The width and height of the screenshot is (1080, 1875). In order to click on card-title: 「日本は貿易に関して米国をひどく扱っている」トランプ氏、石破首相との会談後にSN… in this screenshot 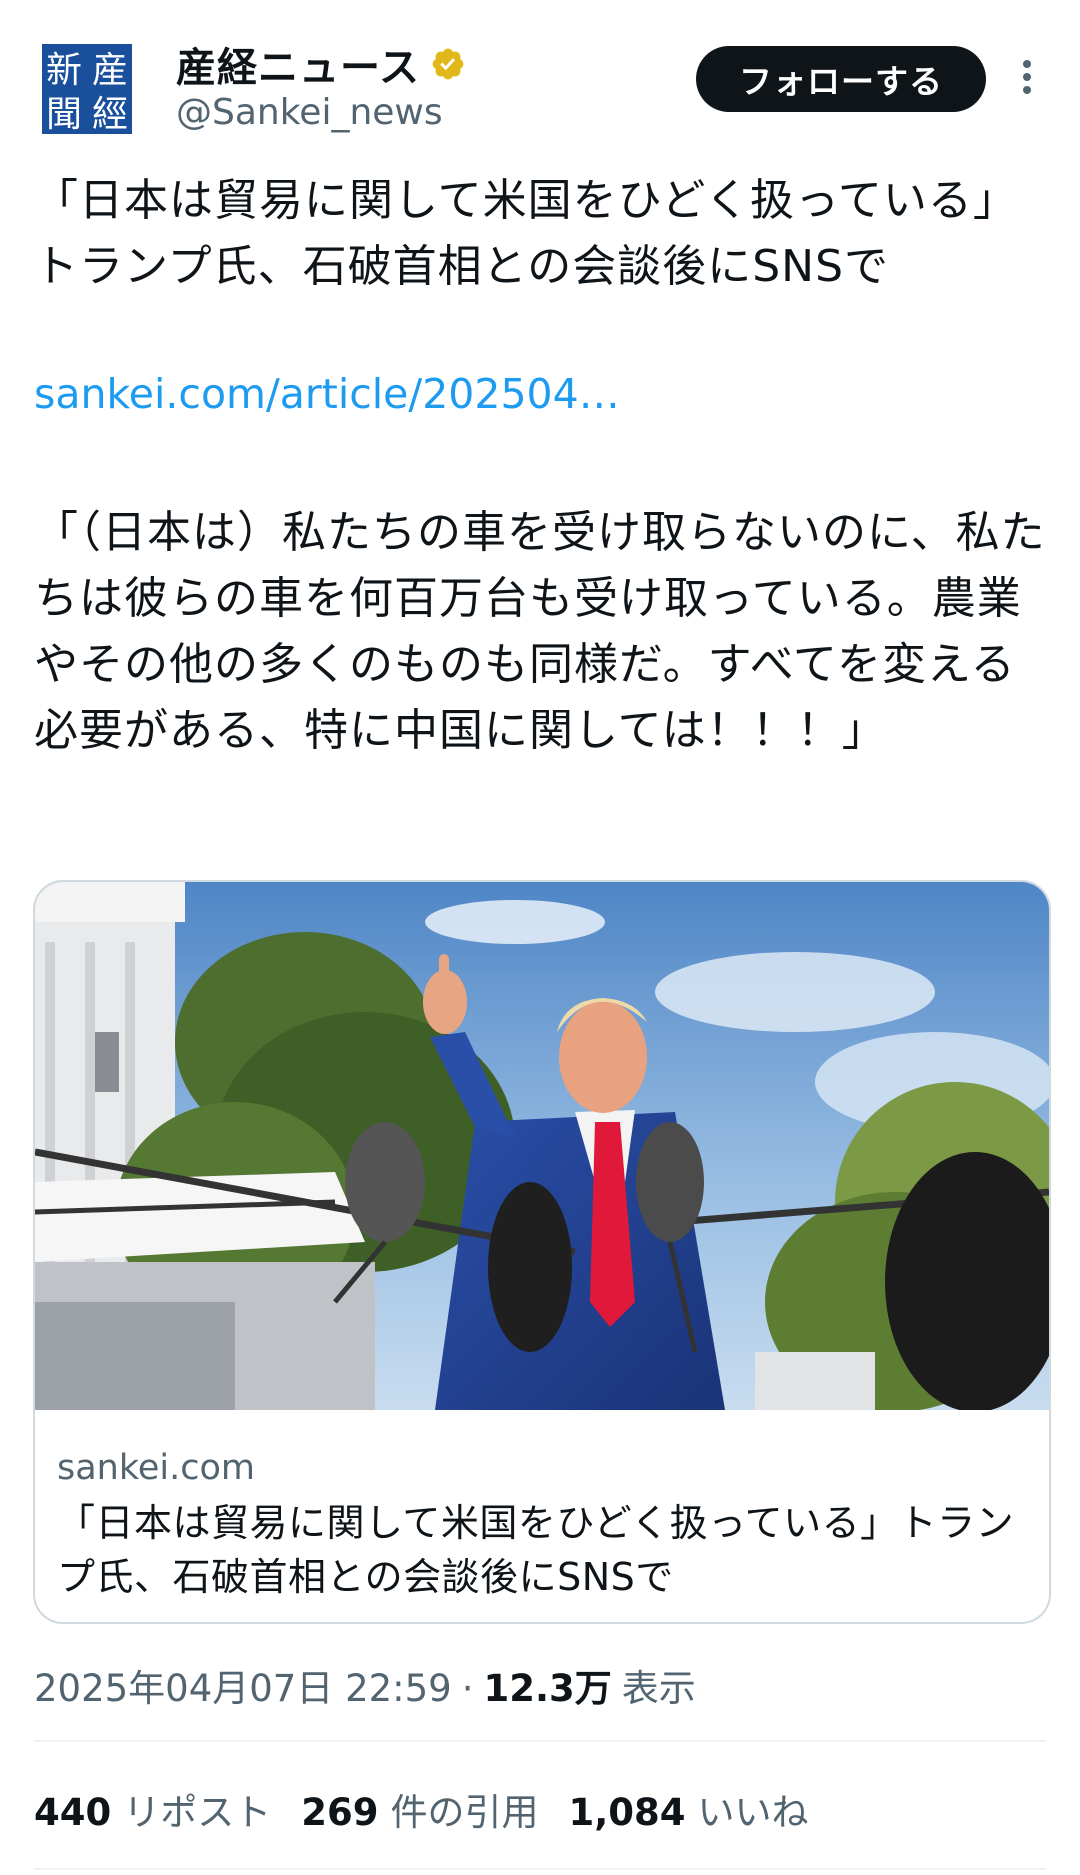, I will do `click(536, 1550)`.